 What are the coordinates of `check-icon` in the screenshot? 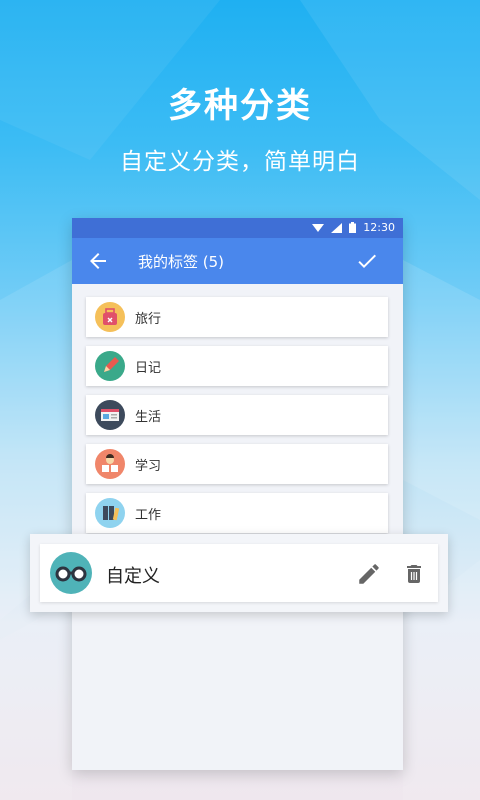 It's located at (367, 261).